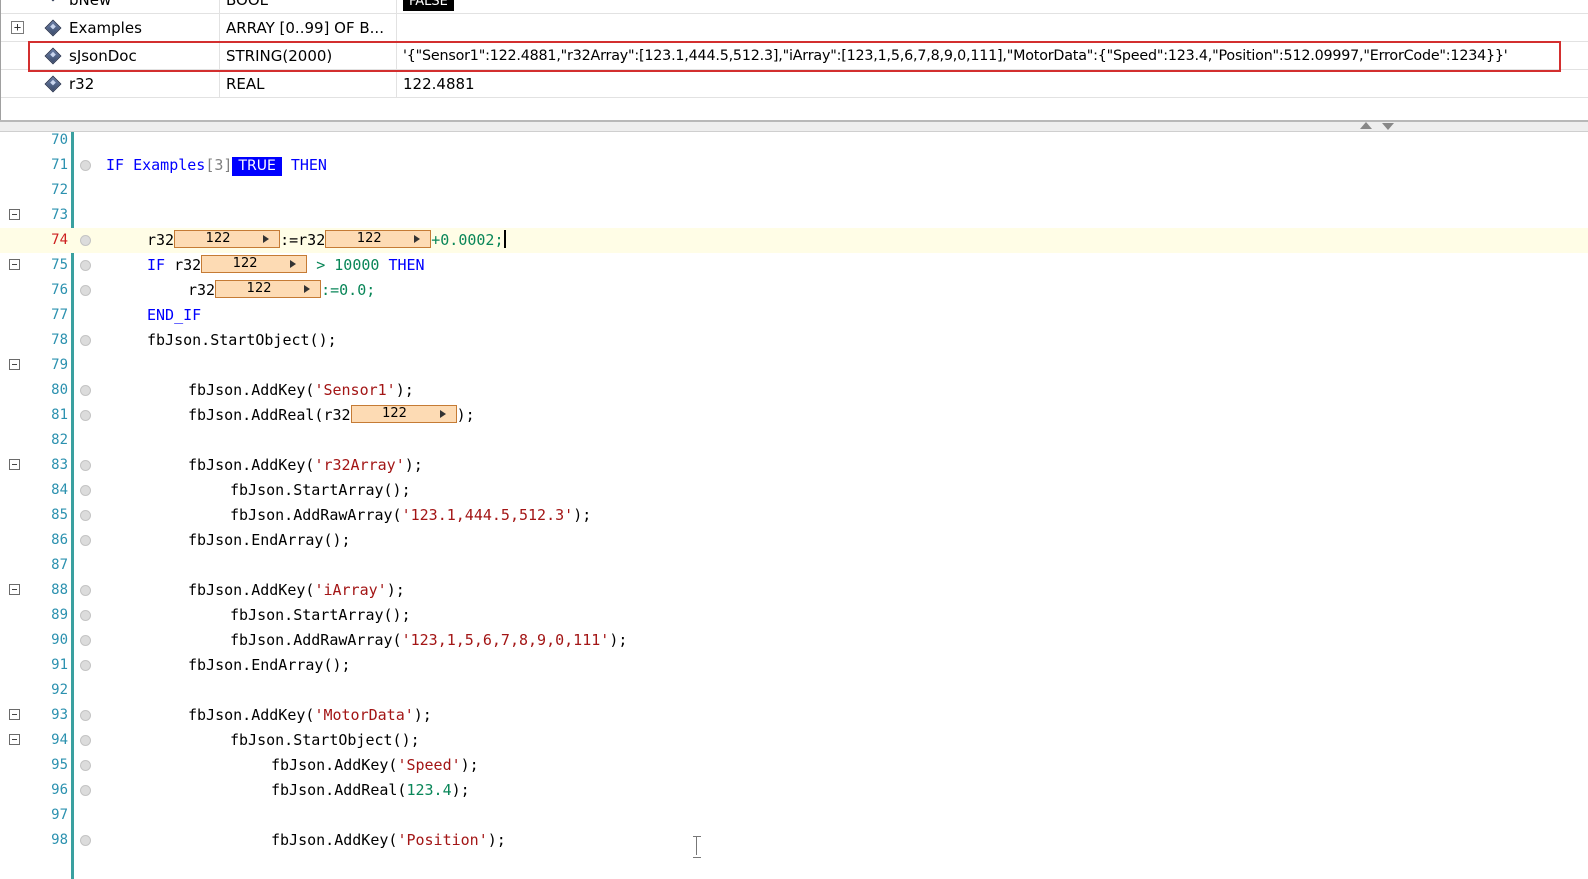  Describe the element at coordinates (53, 1) in the screenshot. I see `variable-icon` at that location.